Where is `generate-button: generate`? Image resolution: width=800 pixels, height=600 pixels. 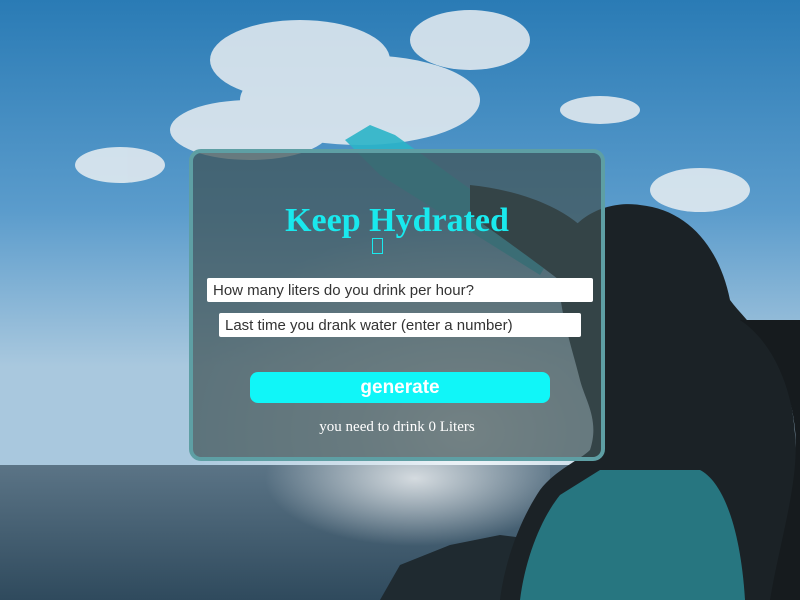
generate-button: generate is located at coordinates (400, 387).